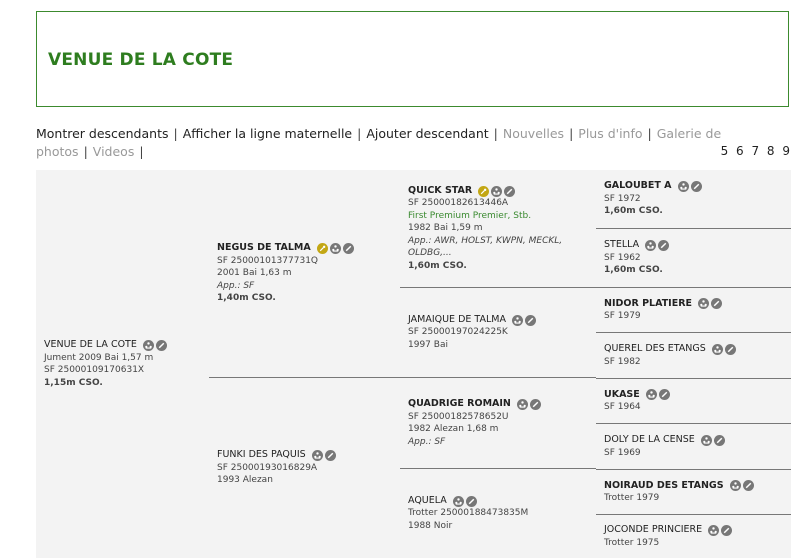  What do you see at coordinates (459, 404) in the screenshot?
I see `horse-name-link: QUADRIGE ROMAIN` at bounding box center [459, 404].